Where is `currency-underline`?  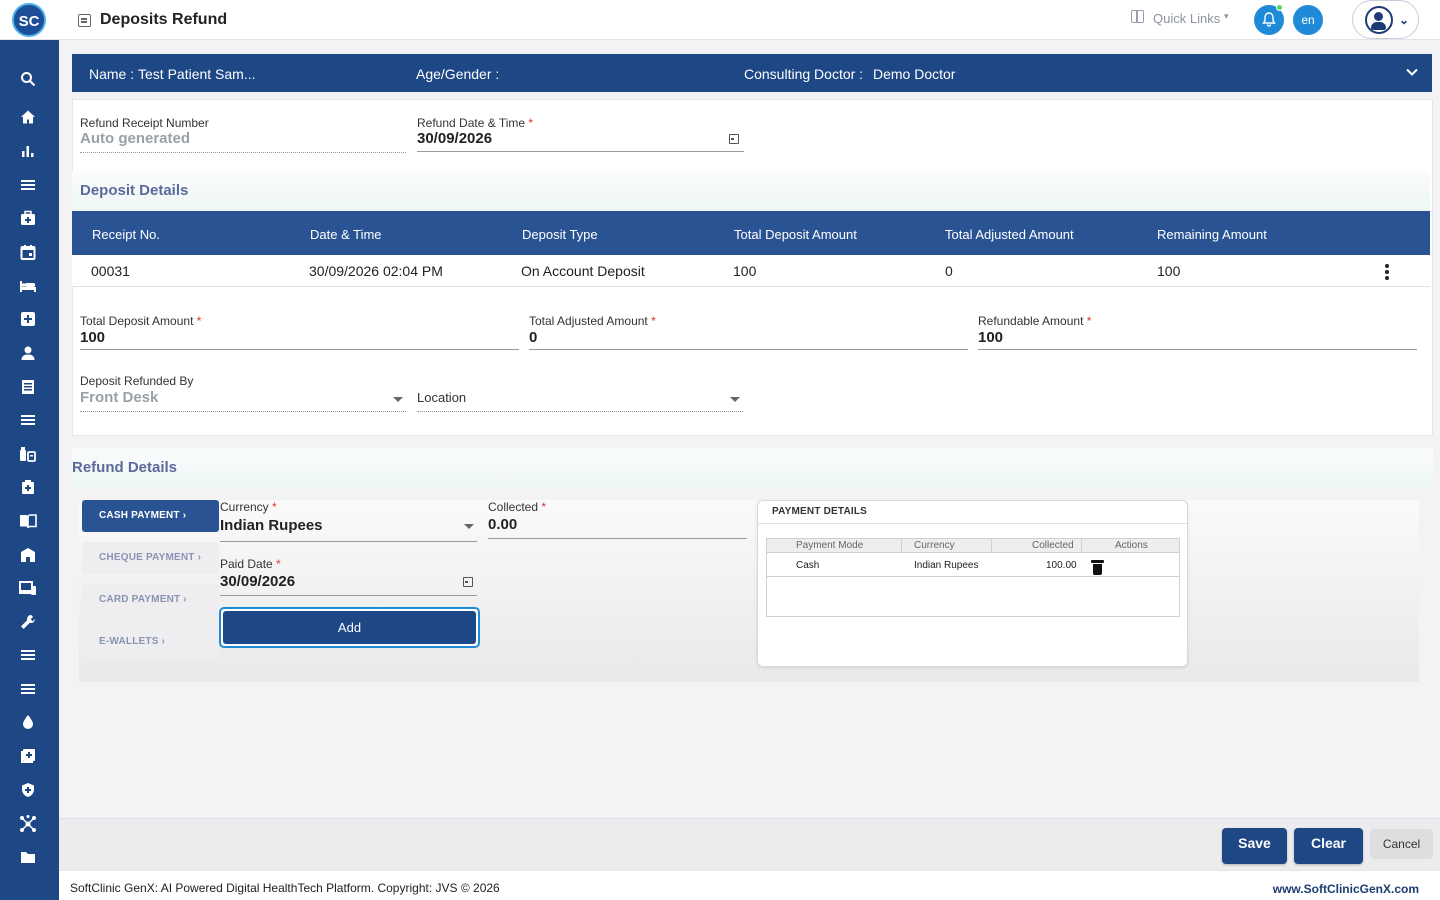
currency-underline is located at coordinates (348, 541).